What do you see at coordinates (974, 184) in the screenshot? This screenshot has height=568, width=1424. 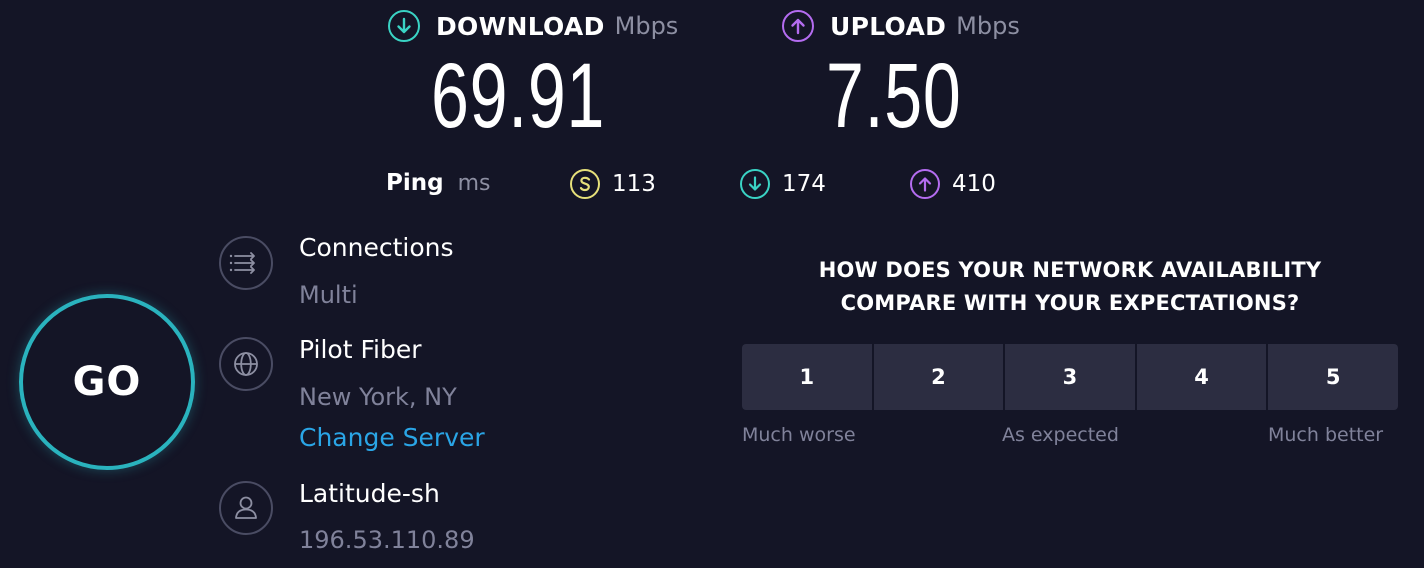 I see `ping-upload-value: 410` at bounding box center [974, 184].